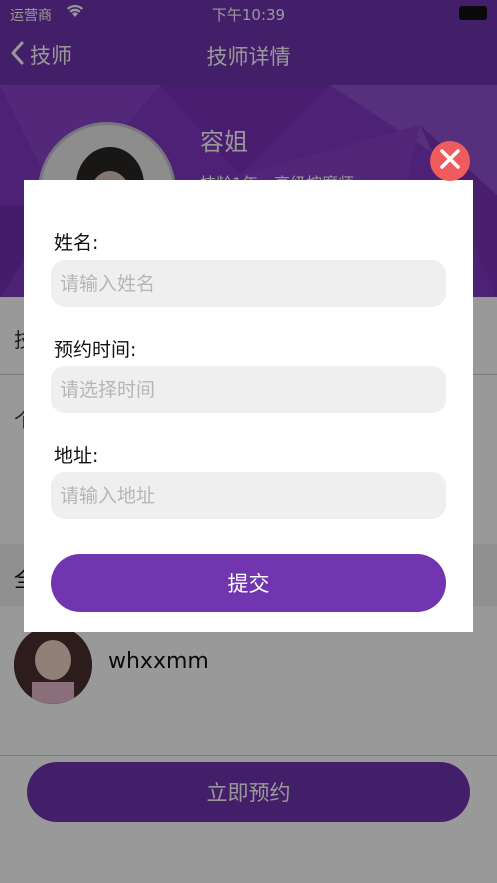  I want to click on time-label: 预约时间:, so click(95, 350).